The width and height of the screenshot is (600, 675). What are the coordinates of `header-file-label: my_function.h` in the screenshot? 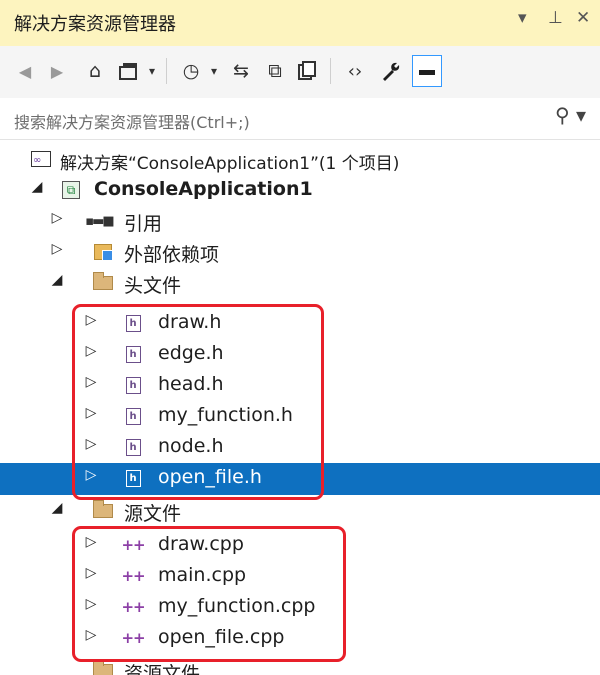 It's located at (225, 415).